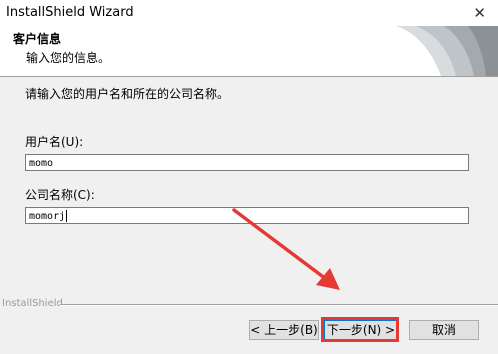 This screenshot has width=498, height=354. Describe the element at coordinates (284, 330) in the screenshot. I see `back-button: < 上一步(B)` at that location.